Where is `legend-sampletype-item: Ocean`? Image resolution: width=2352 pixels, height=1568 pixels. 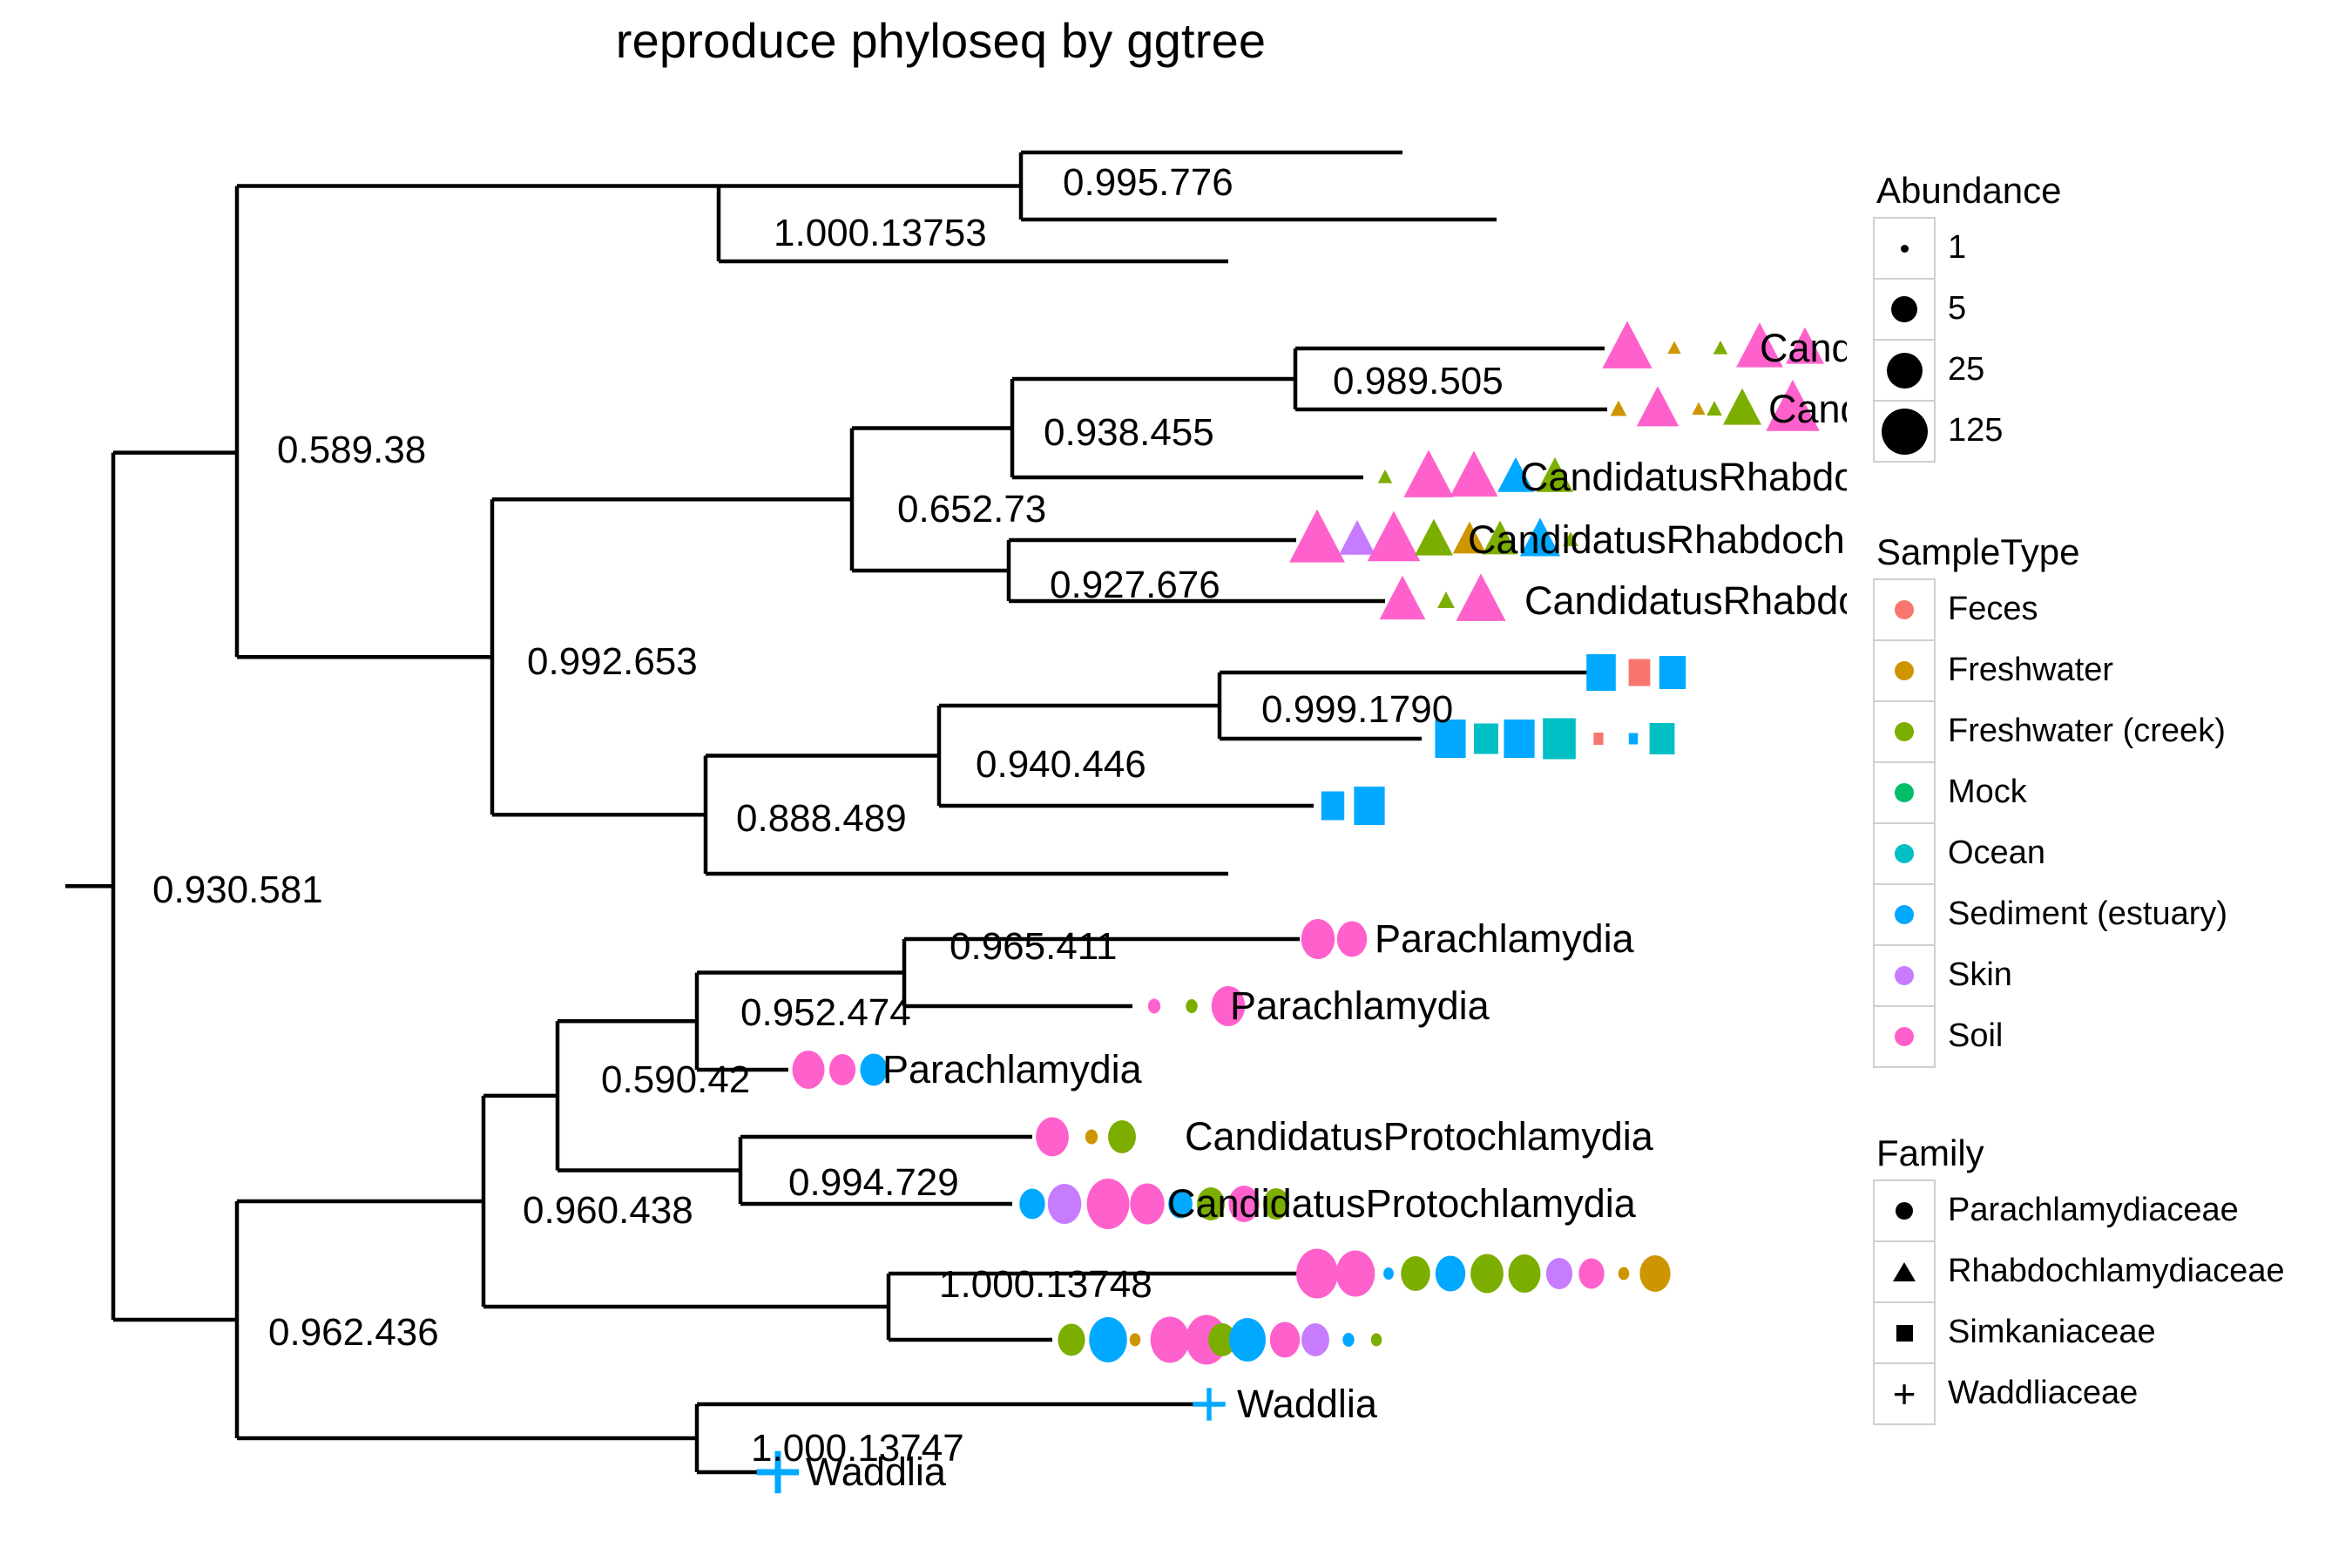
legend-sampletype-item: Ocean is located at coordinates (2050, 854).